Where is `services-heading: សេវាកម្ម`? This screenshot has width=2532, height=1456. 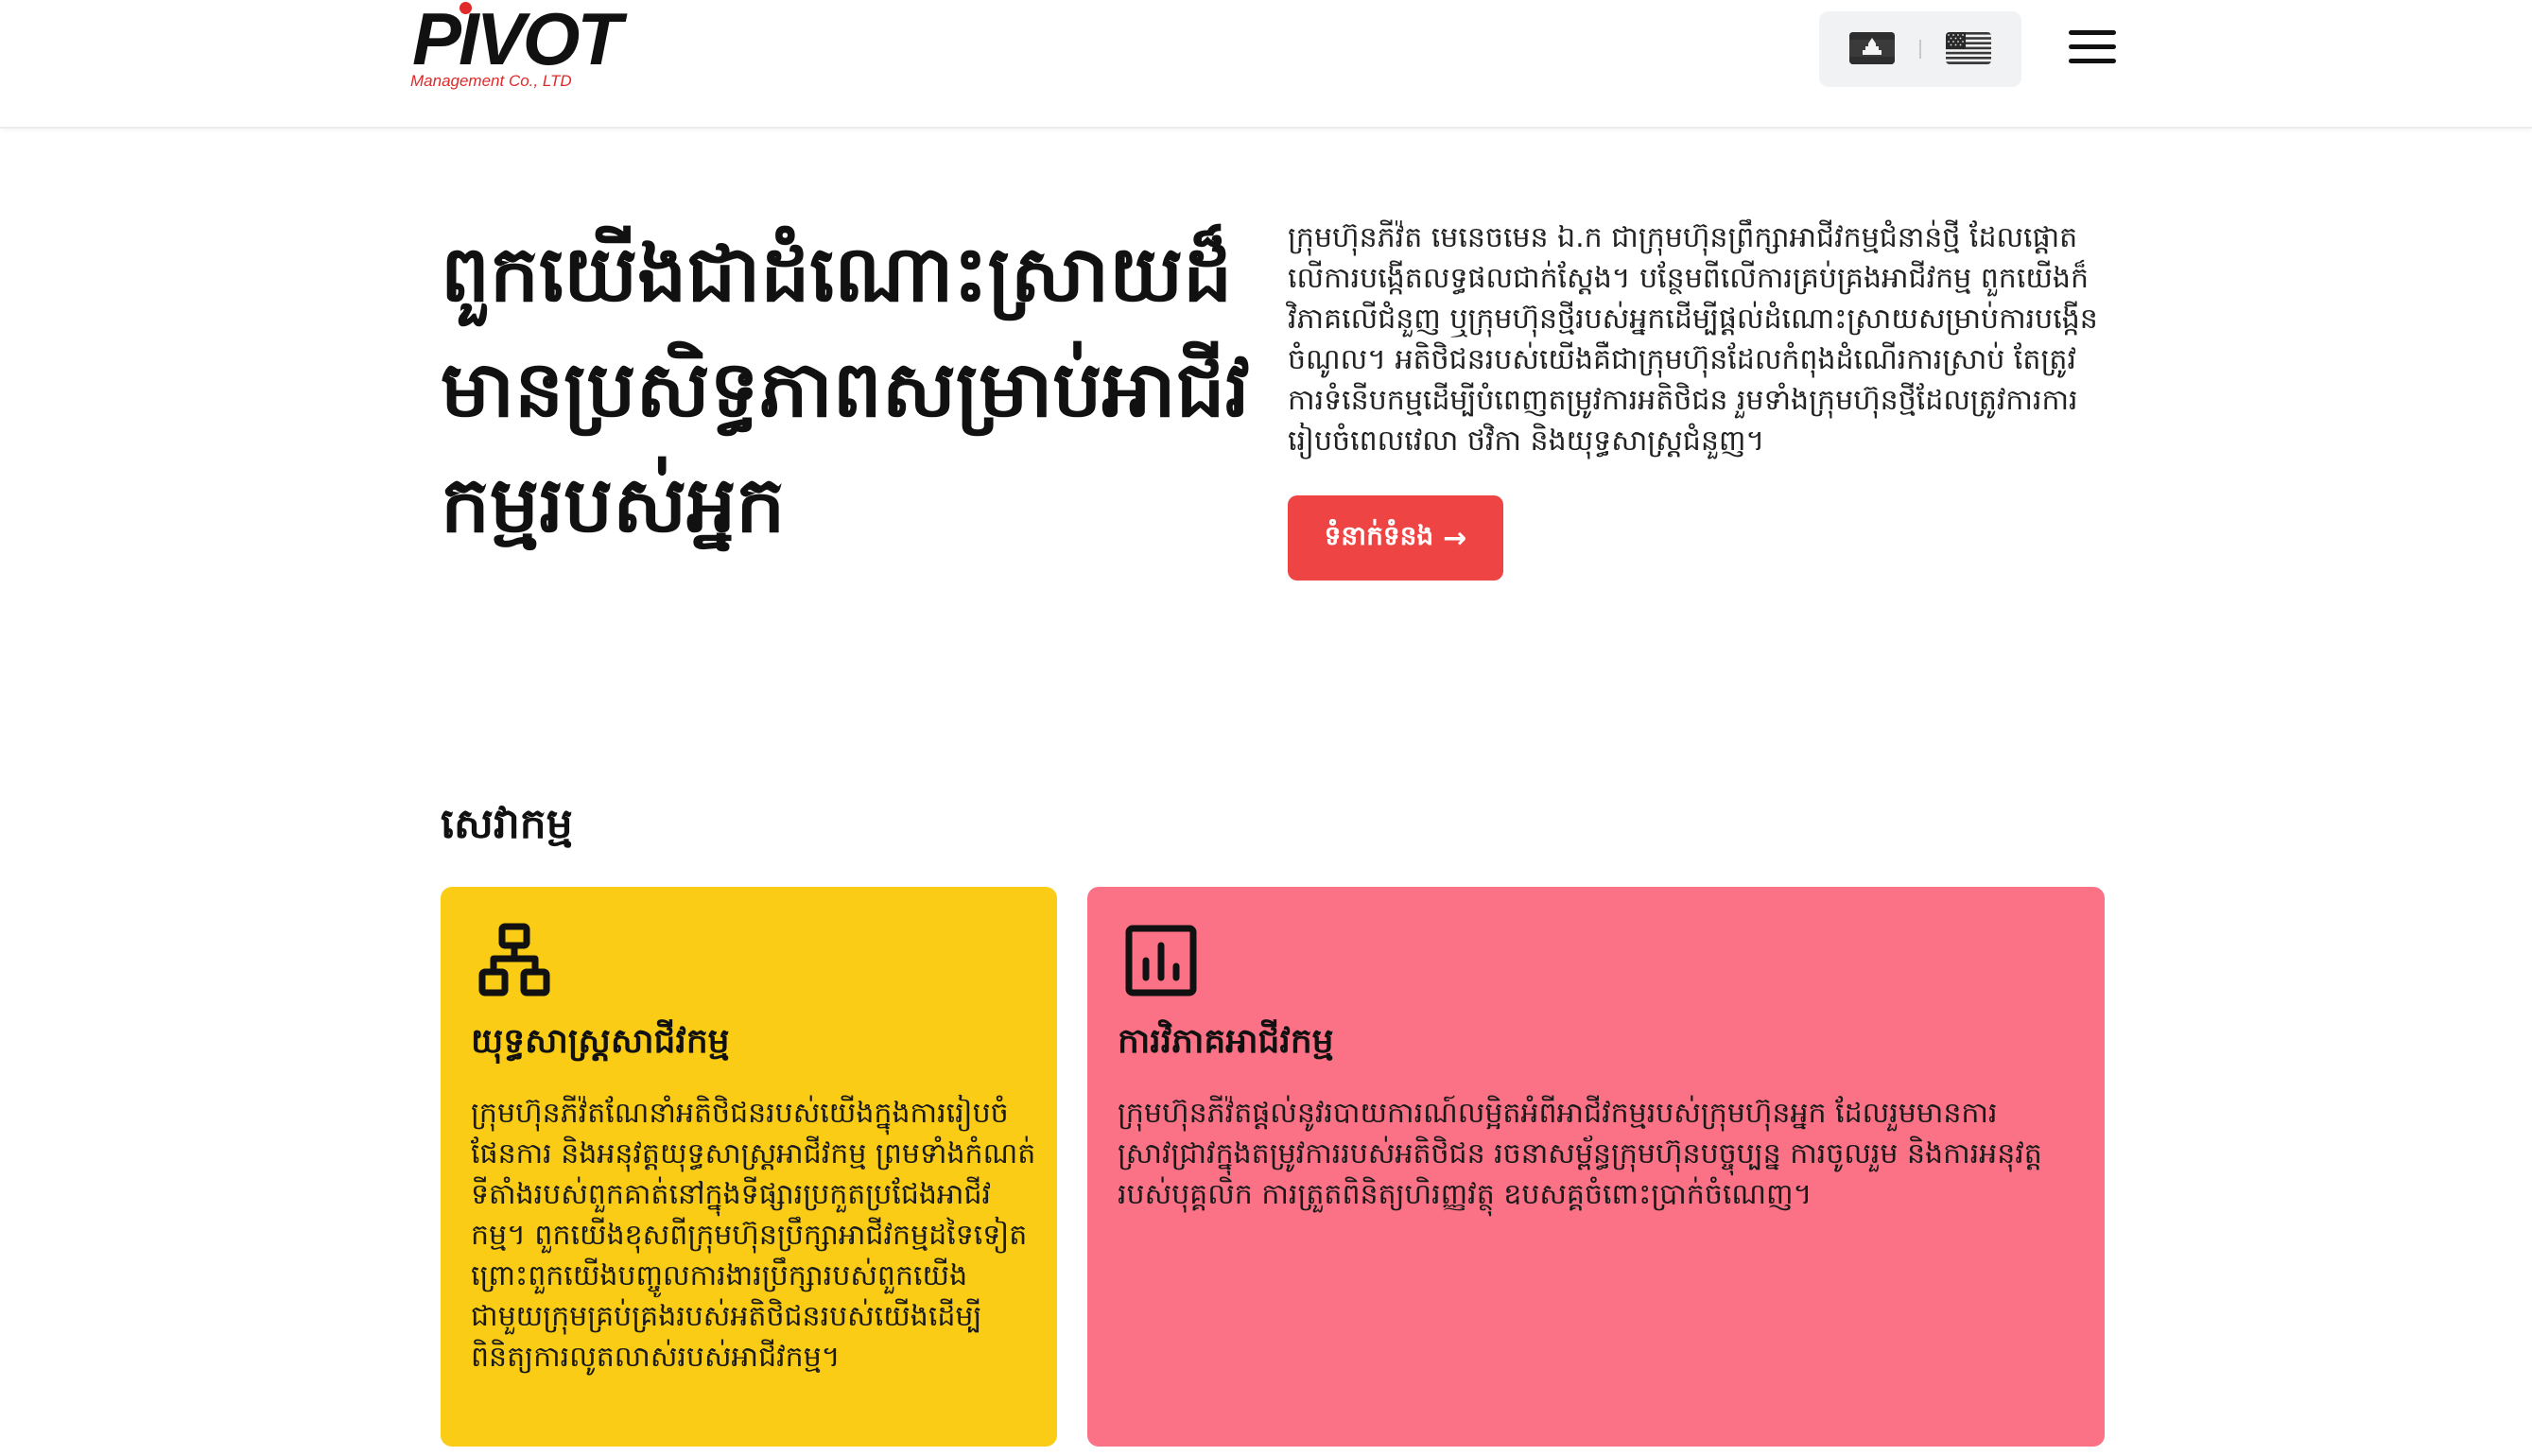
services-heading: សេវាកម្ម is located at coordinates (507, 824).